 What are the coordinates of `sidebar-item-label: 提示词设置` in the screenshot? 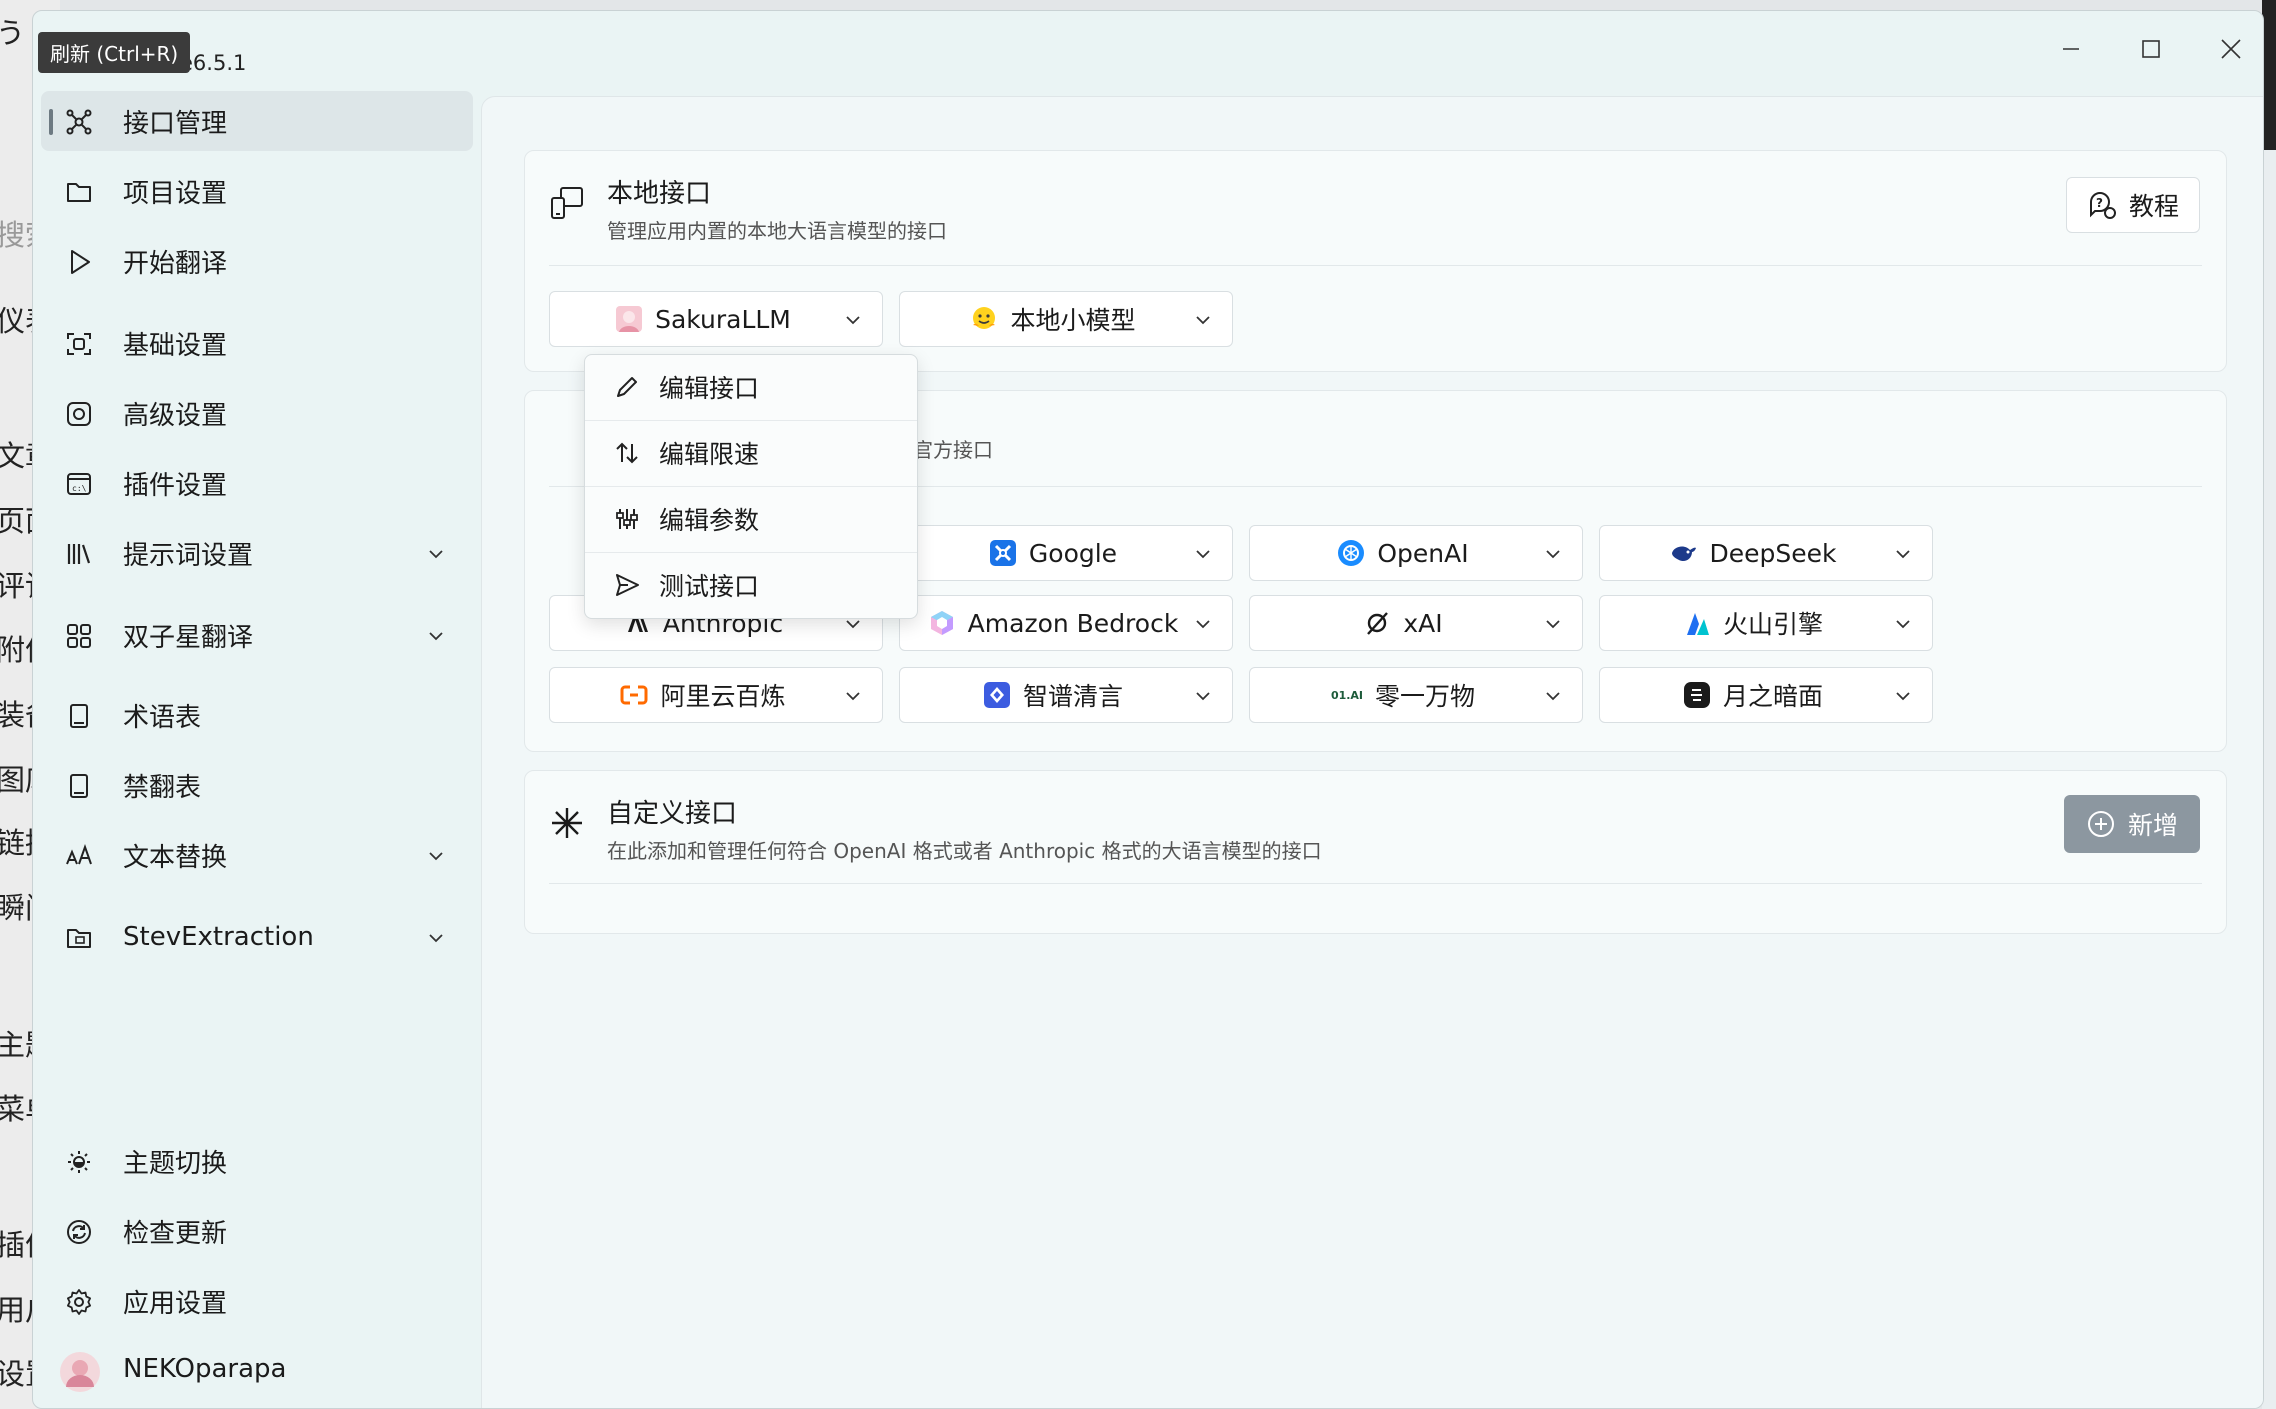 It's located at (188, 555).